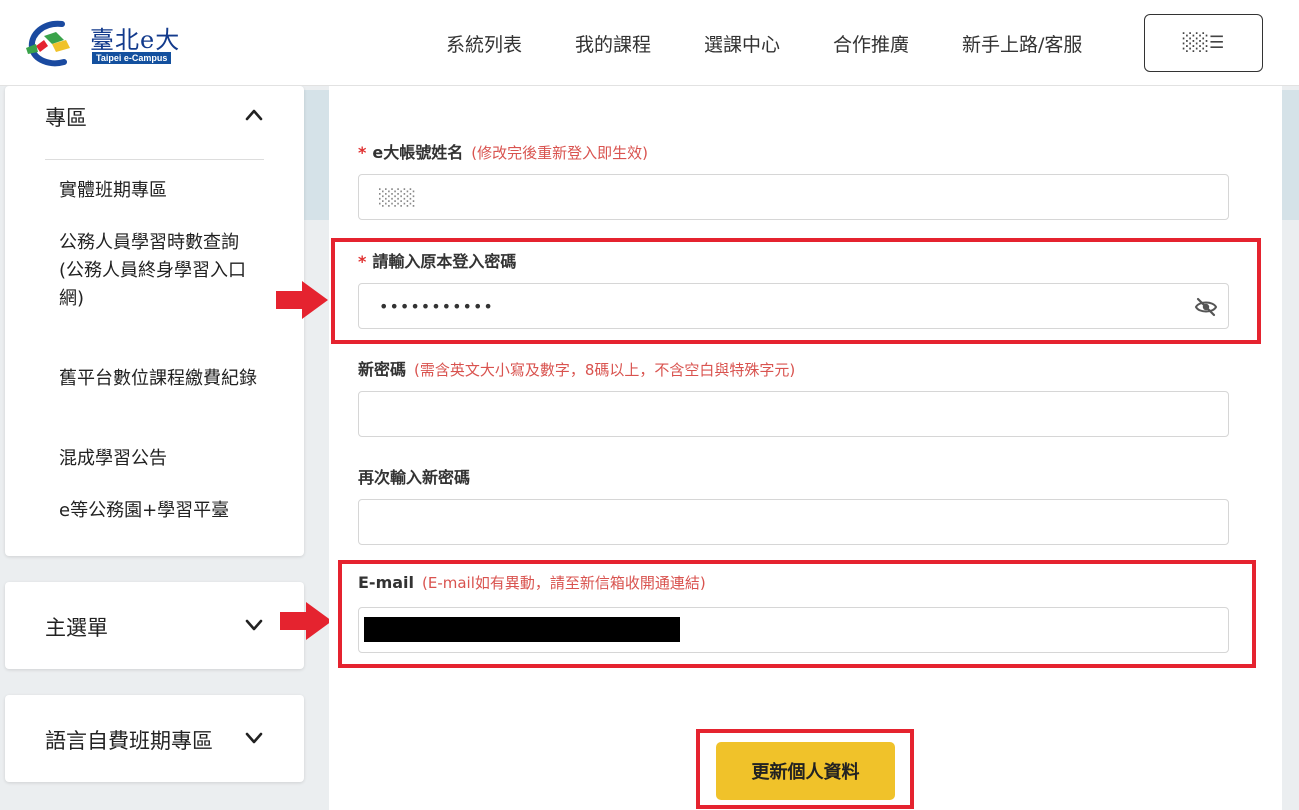  I want to click on nav-help: 新手上路/客服, so click(1022, 45).